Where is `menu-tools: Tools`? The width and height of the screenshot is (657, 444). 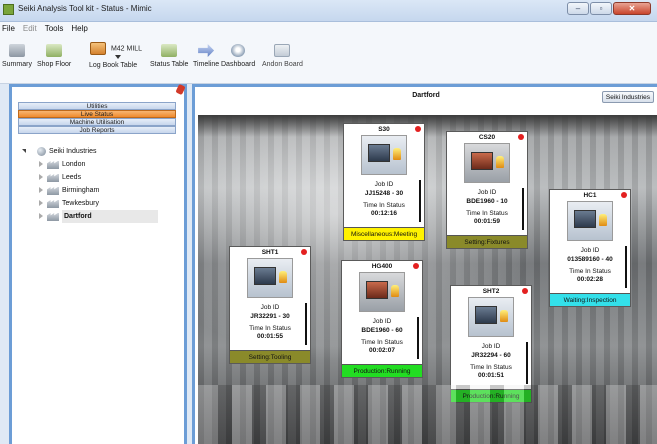 menu-tools: Tools is located at coordinates (54, 29).